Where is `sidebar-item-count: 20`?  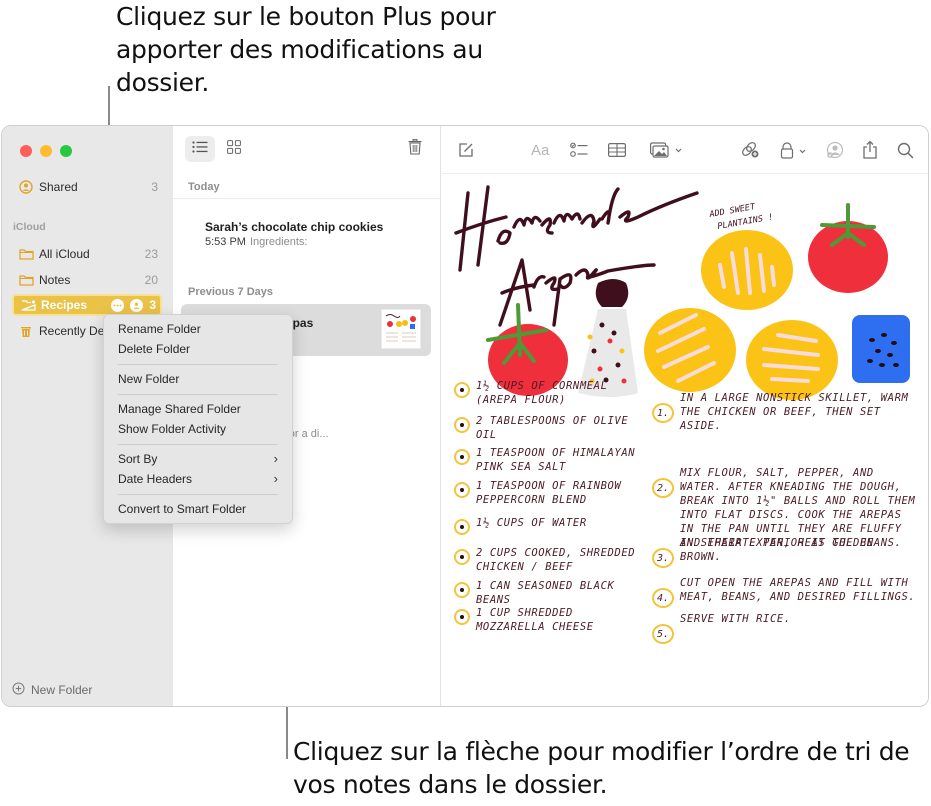
sidebar-item-count: 20 is located at coordinates (151, 280).